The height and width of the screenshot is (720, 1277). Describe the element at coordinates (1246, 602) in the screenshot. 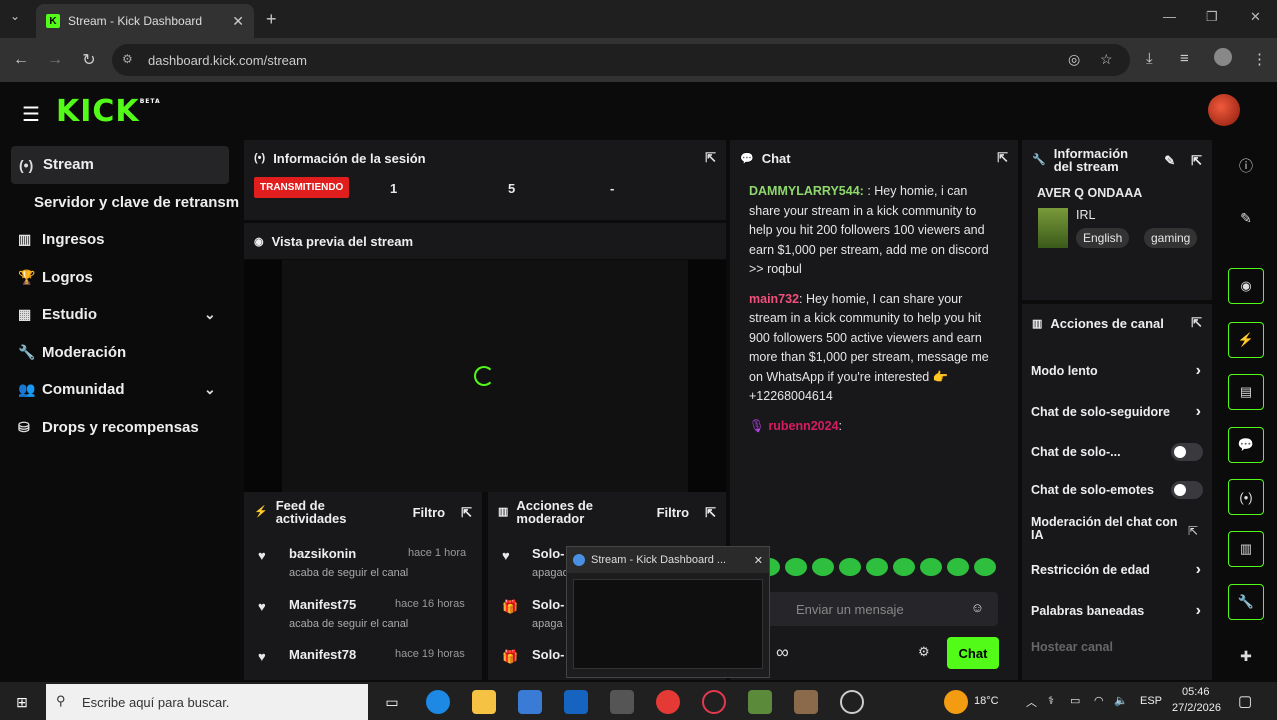

I see `wrench-toggle-icon: 🔧` at that location.